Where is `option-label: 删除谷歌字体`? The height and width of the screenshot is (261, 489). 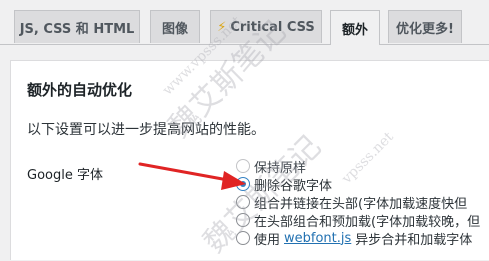
option-label: 删除谷歌字体 is located at coordinates (293, 186).